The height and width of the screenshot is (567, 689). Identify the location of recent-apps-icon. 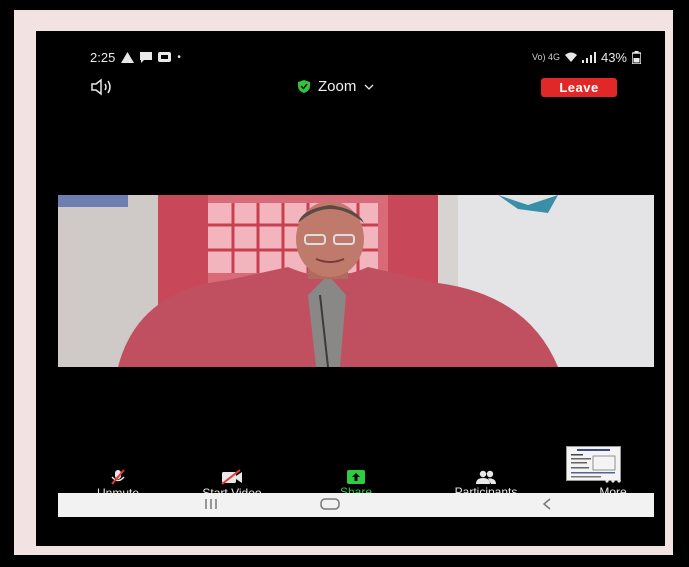
(211, 504).